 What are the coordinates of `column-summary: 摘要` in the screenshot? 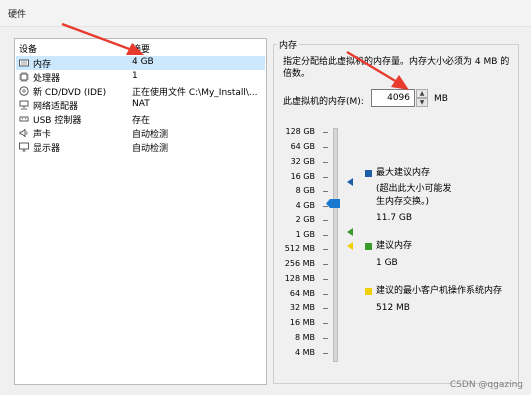 It's located at (141, 48).